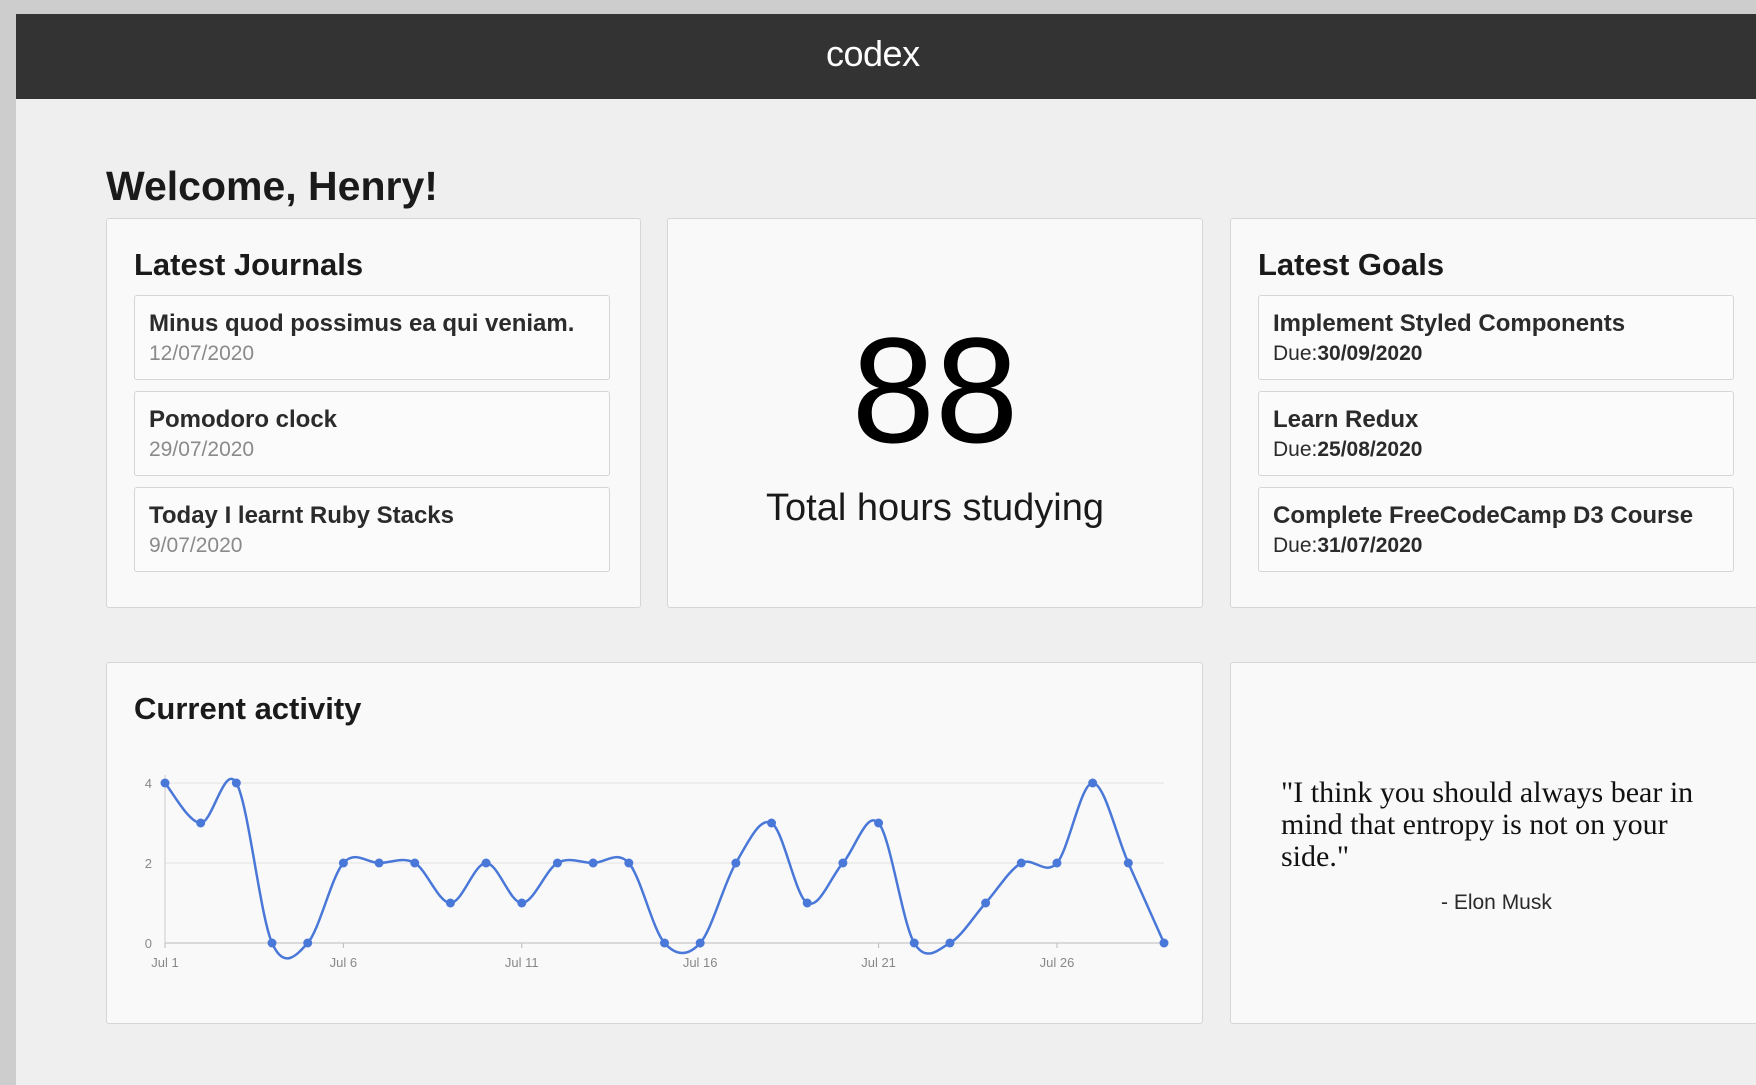 The height and width of the screenshot is (1085, 1756). I want to click on goal-due-date: 31/07/2020, so click(1370, 545).